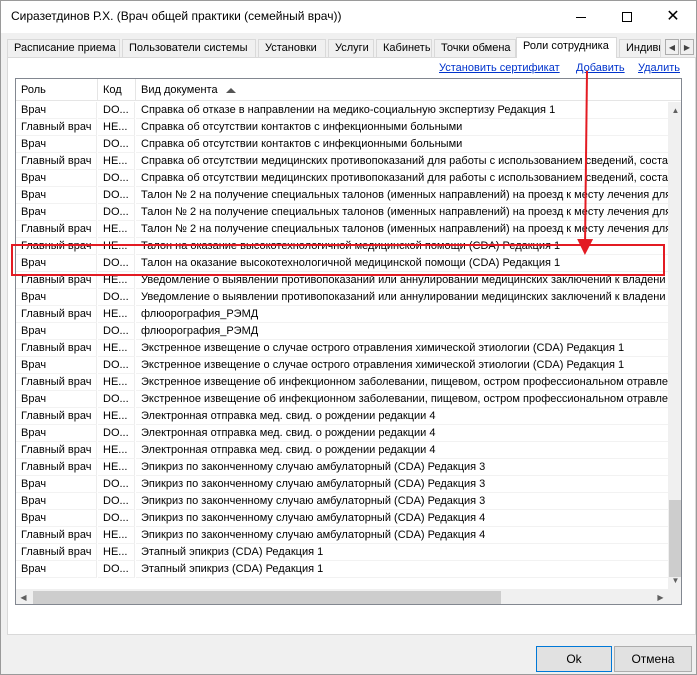  I want to click on add-link: Добавить, so click(600, 68).